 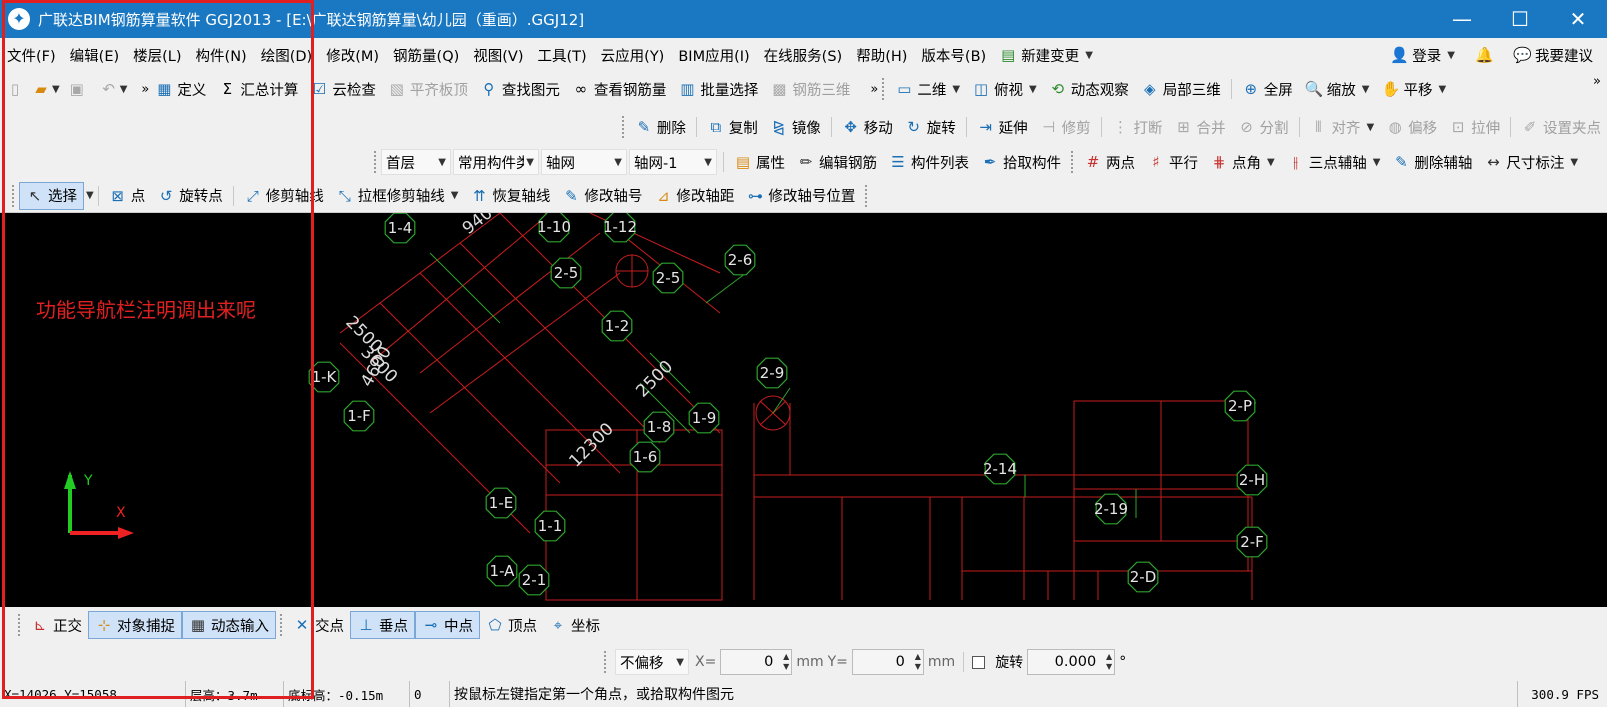 What do you see at coordinates (511, 625) in the screenshot?
I see `vertex-snap: ⬠ 顶点` at bounding box center [511, 625].